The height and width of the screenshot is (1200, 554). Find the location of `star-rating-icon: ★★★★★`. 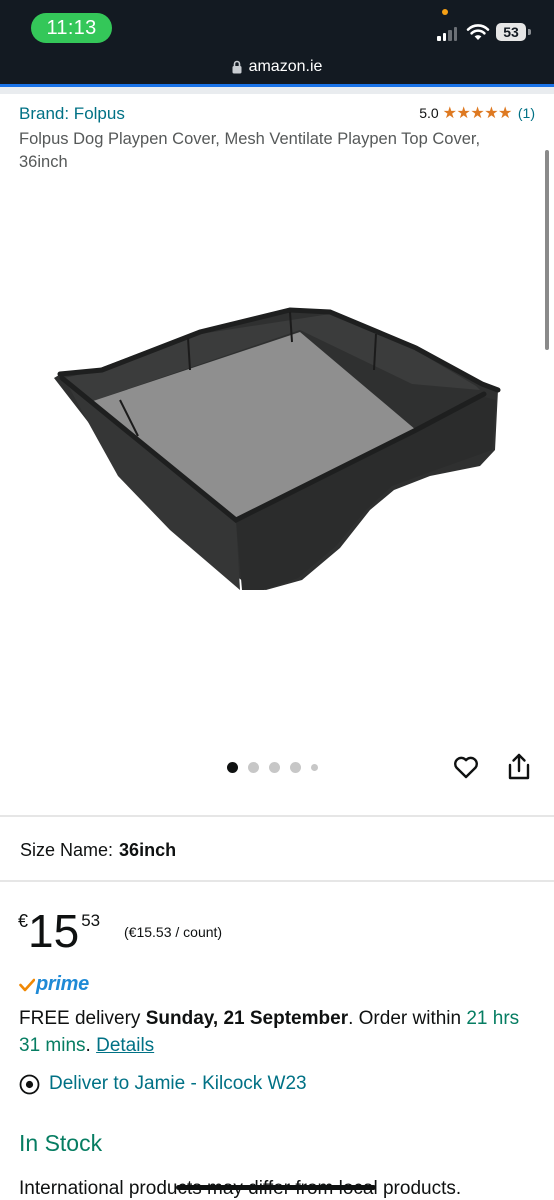

star-rating-icon: ★★★★★ is located at coordinates (477, 113).